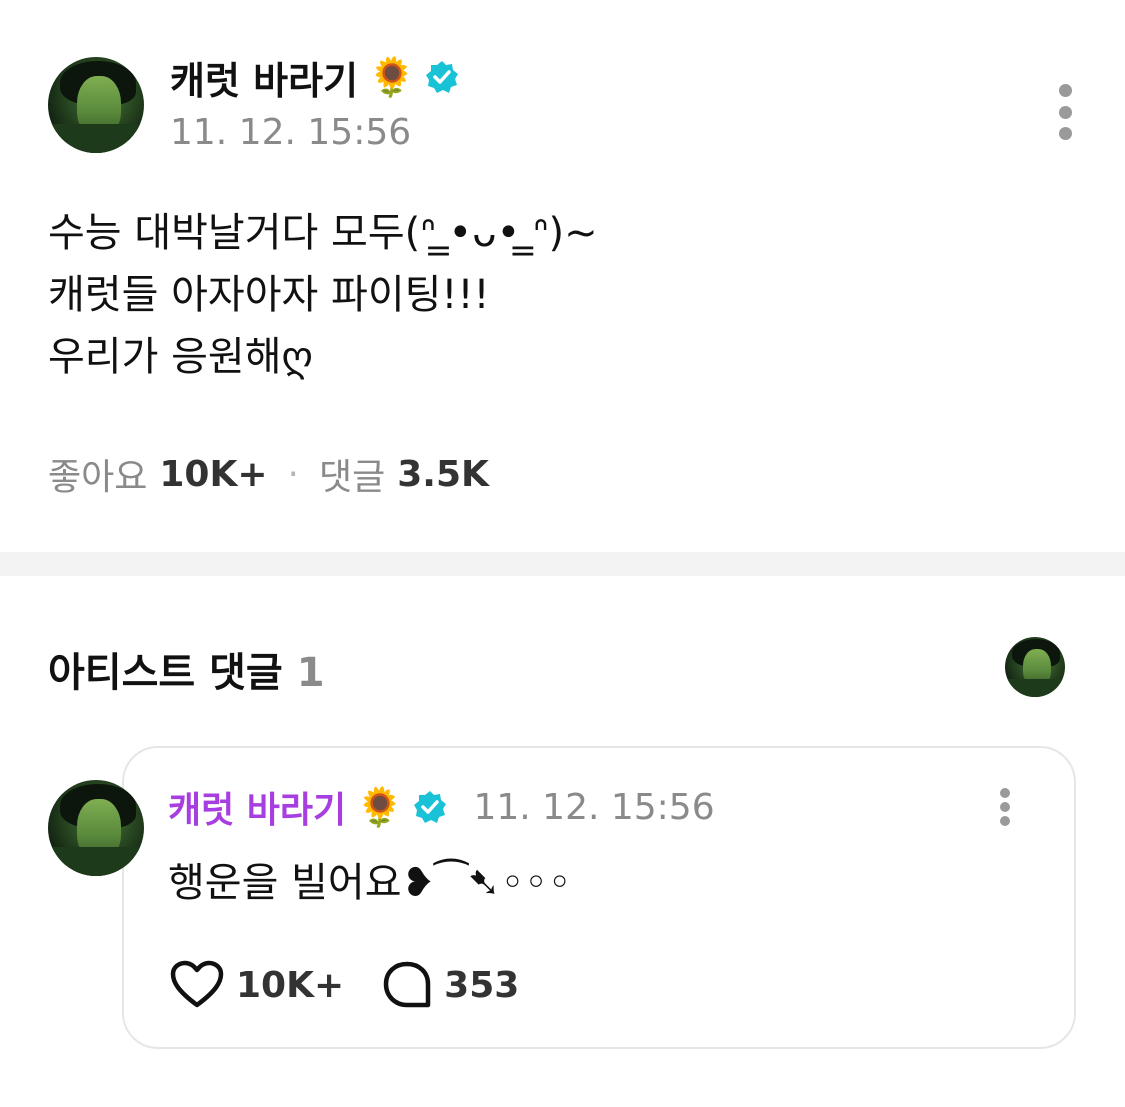  I want to click on comment-reply-count: 353, so click(481, 985).